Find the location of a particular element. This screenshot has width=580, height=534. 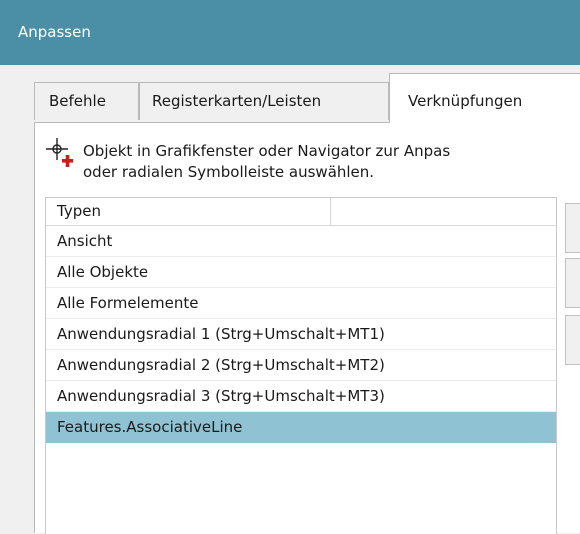

tab-label: Verknüpfungen is located at coordinates (465, 101).